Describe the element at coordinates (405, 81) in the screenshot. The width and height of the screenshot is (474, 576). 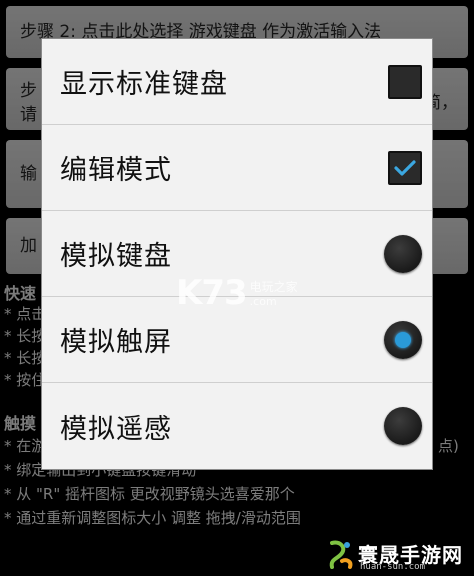
I see `checkbox-unchecked` at that location.